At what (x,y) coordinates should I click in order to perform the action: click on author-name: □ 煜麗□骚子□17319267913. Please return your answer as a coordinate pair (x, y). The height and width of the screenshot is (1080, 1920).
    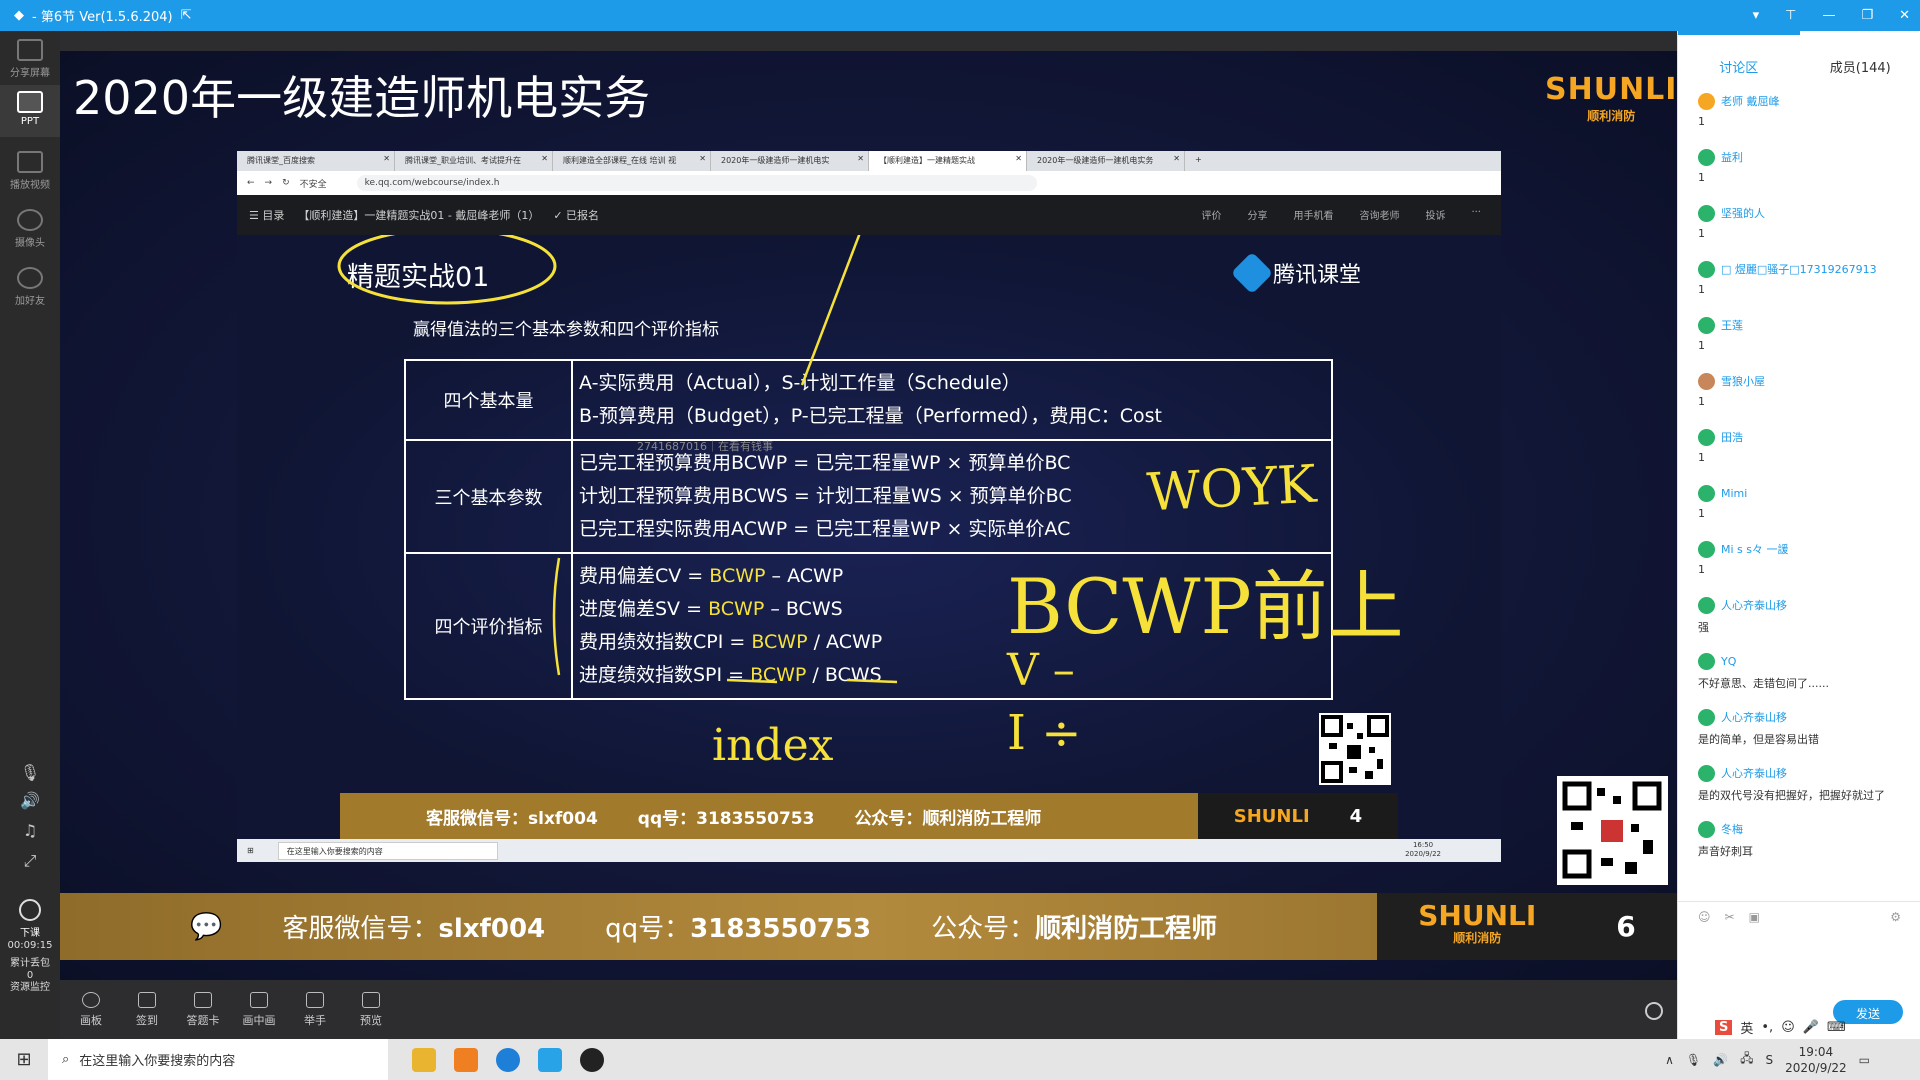
    Looking at the image, I should click on (1799, 269).